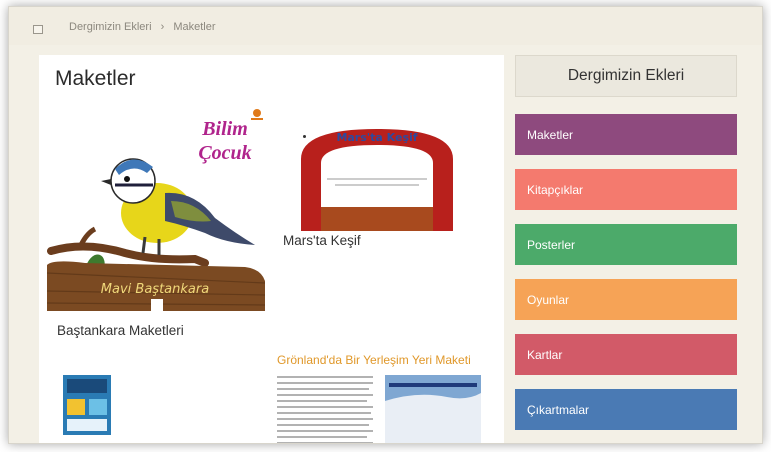  I want to click on page-title: Maketler, so click(95, 78).